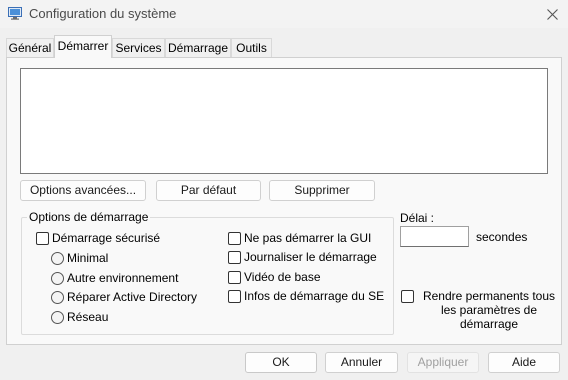  What do you see at coordinates (88, 258) in the screenshot?
I see `radio-minimal-label: Minimal` at bounding box center [88, 258].